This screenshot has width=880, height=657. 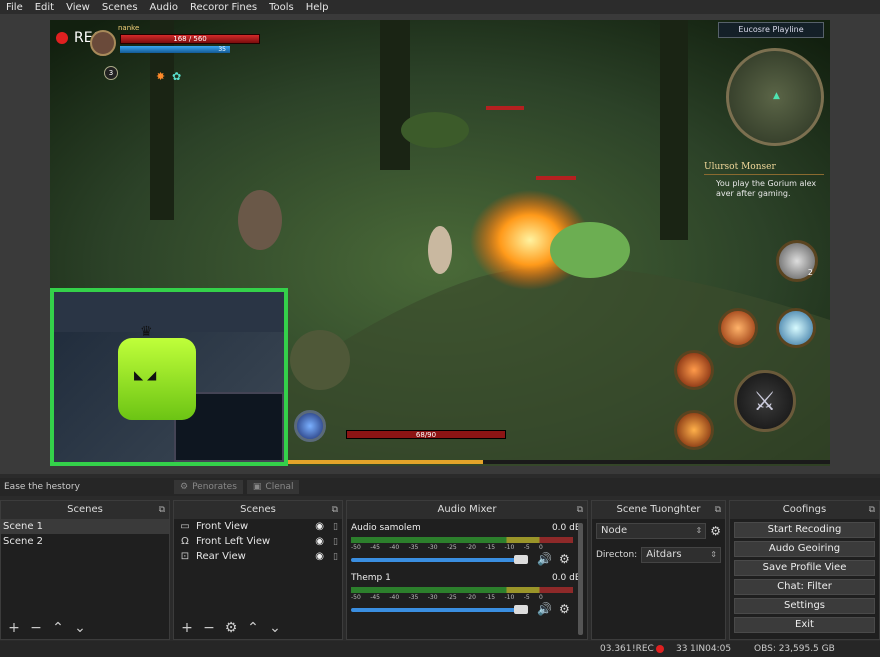 I want to click on skill-slot-potion: 2, so click(x=797, y=261).